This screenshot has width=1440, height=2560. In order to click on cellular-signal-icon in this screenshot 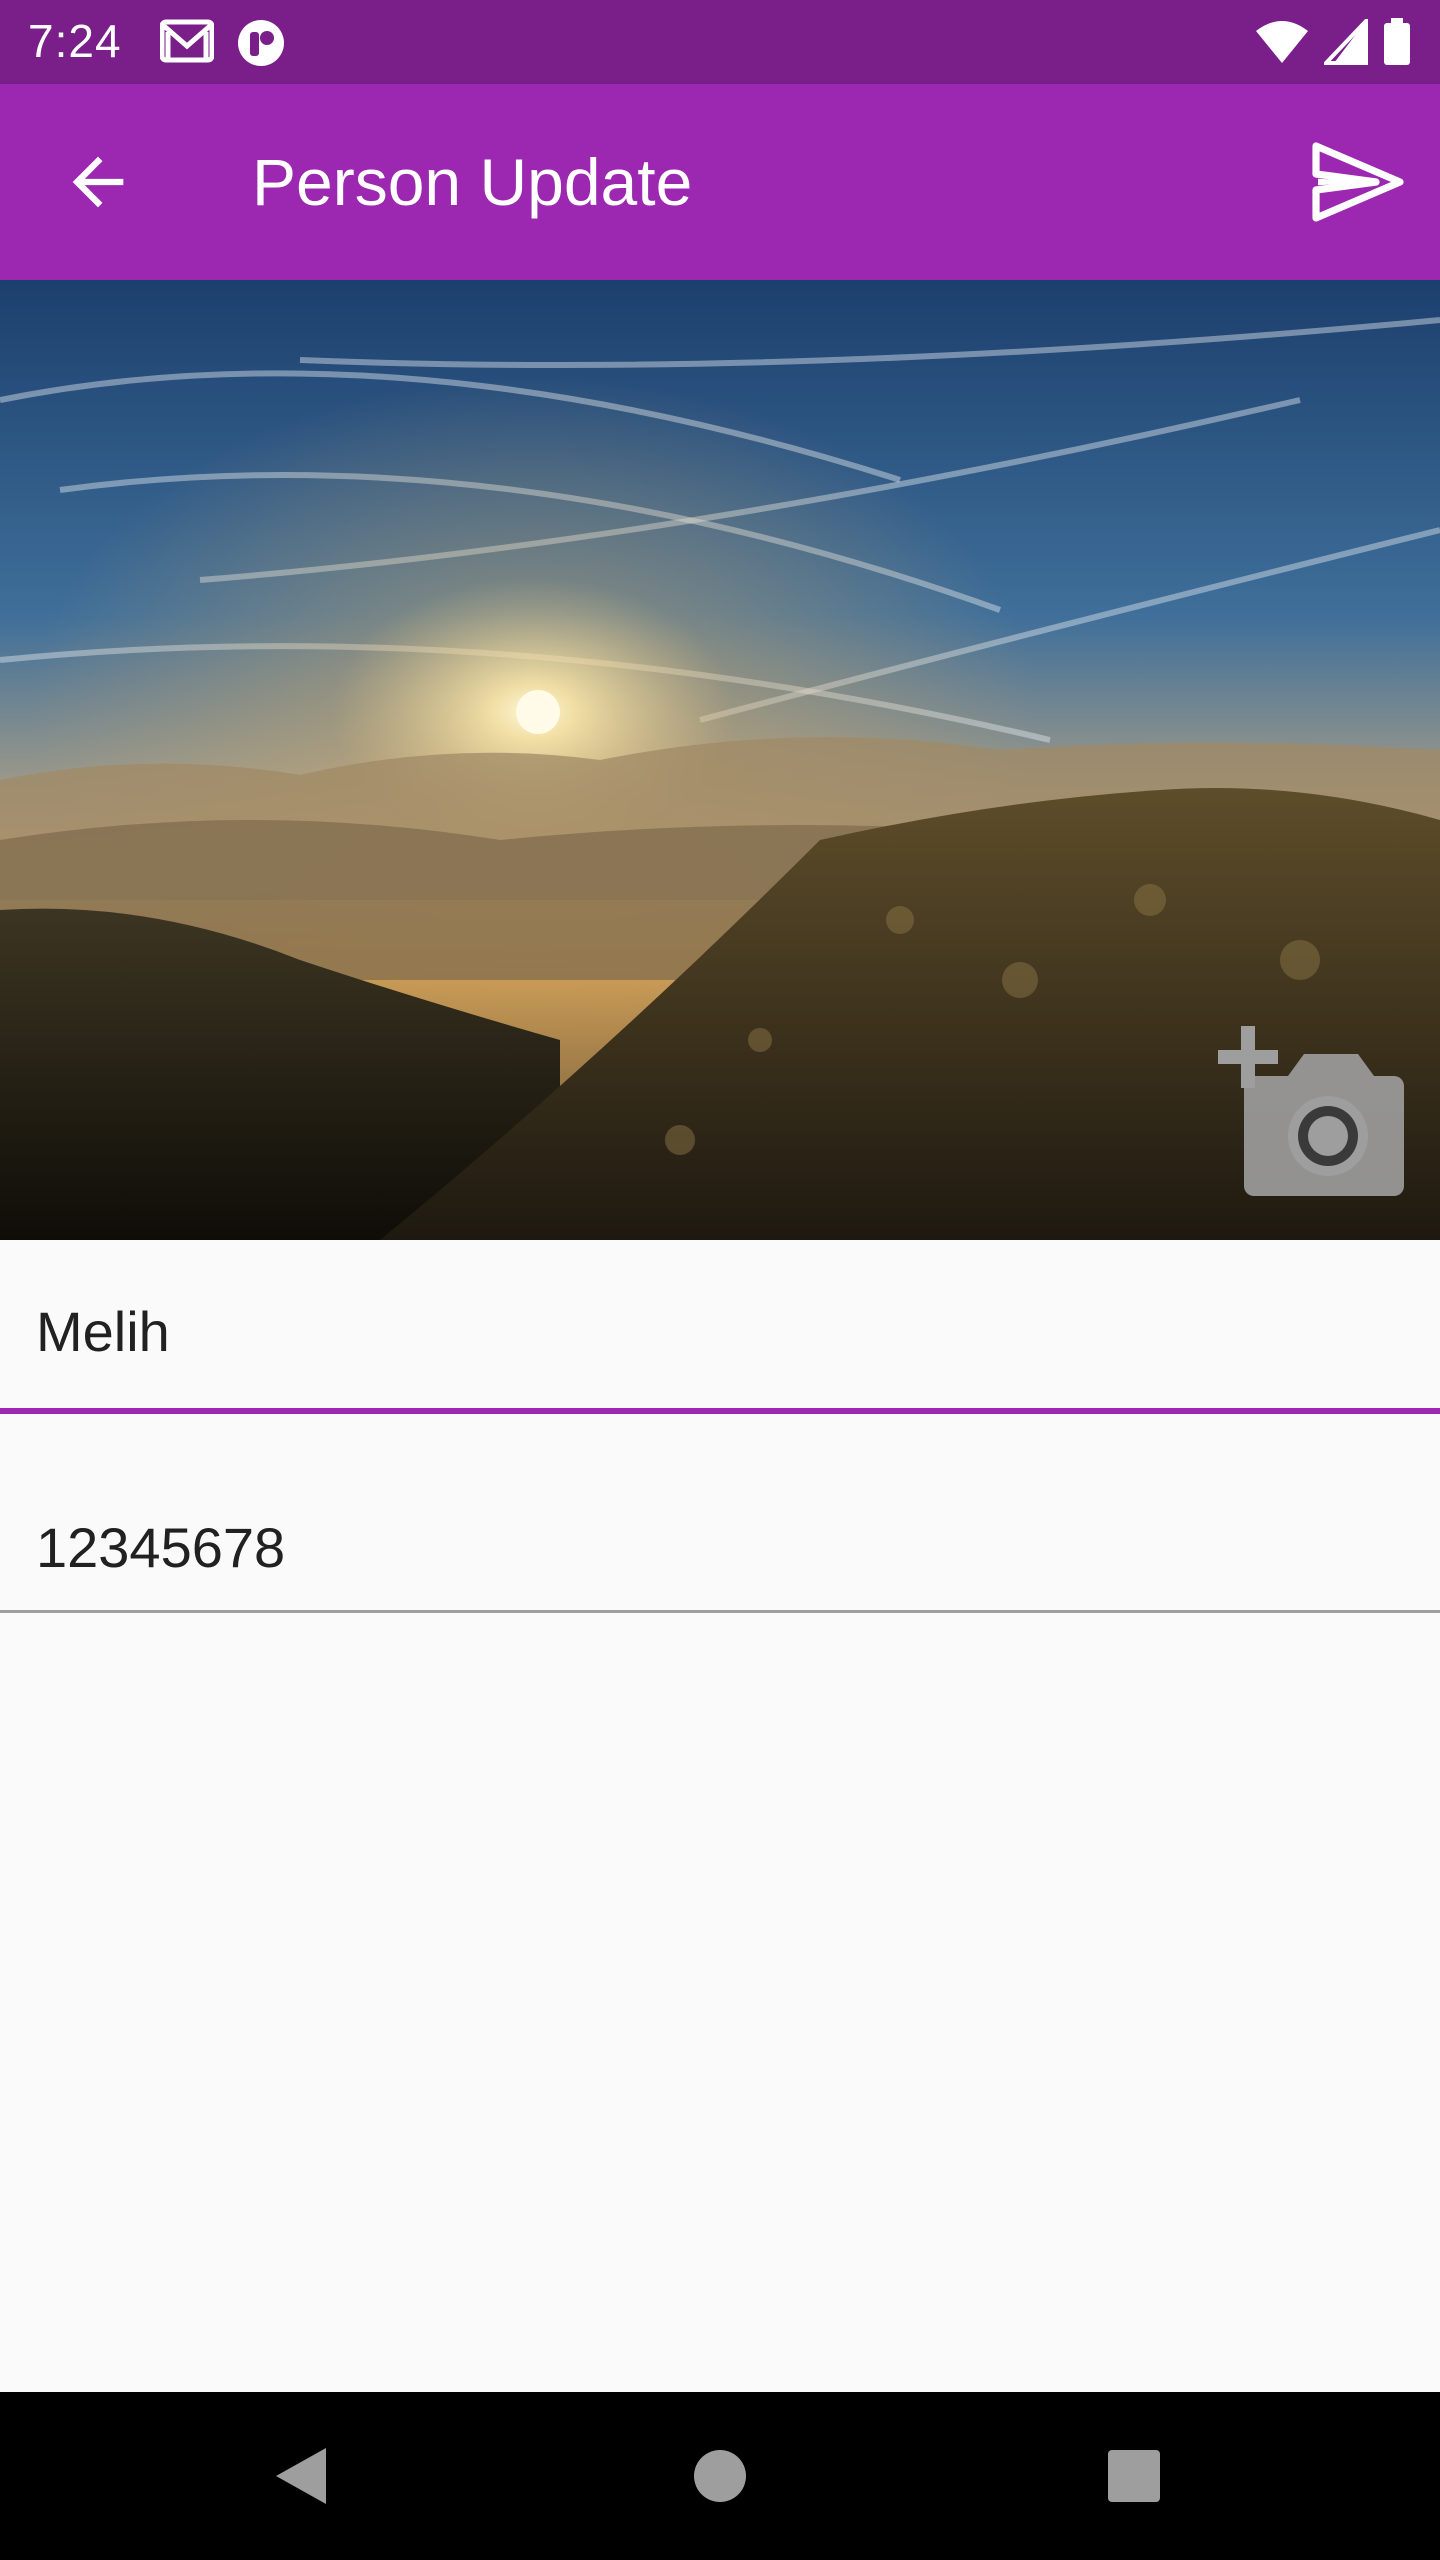, I will do `click(1344, 43)`.